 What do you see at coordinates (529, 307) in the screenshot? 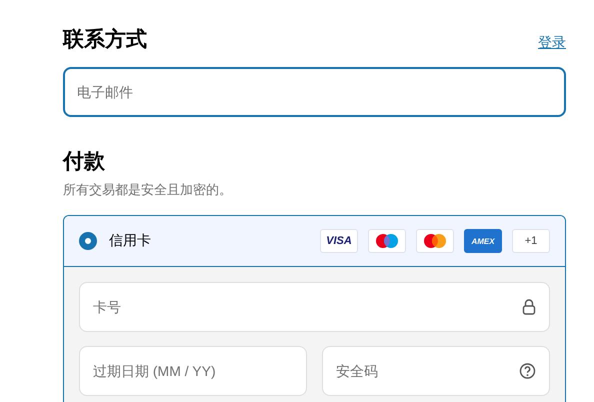
I see `lock-icon` at bounding box center [529, 307].